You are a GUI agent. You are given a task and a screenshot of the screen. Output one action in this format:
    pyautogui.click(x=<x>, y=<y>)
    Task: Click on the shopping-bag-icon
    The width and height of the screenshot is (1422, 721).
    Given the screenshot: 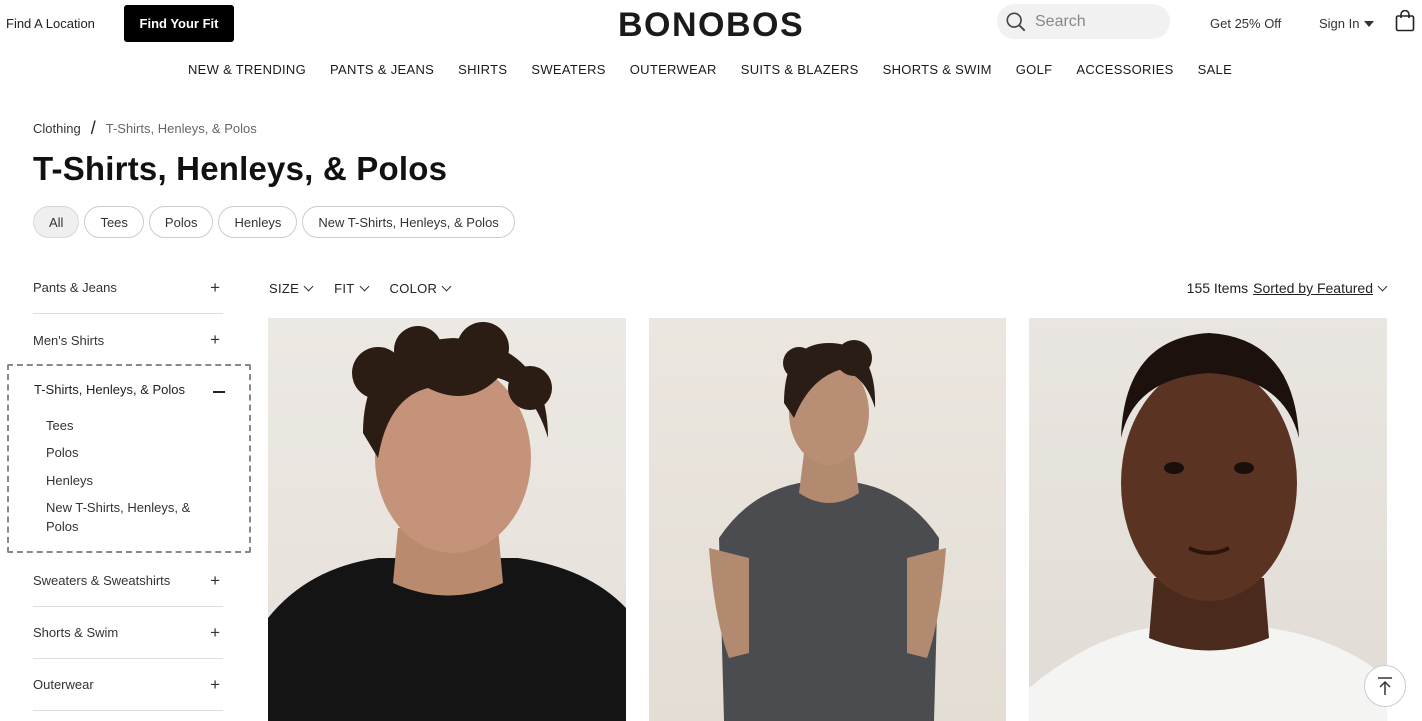 What is the action you would take?
    pyautogui.click(x=1405, y=21)
    